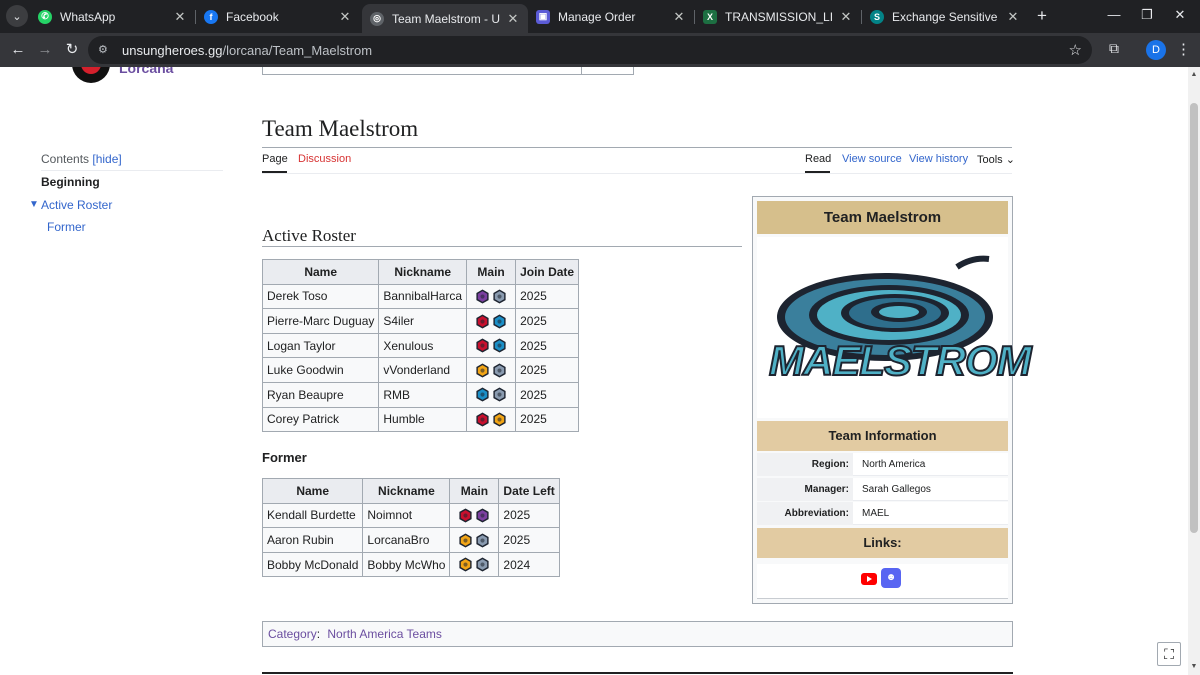 The width and height of the screenshot is (1200, 675). Describe the element at coordinates (805, 513) in the screenshot. I see `infobox-label: Abbreviation:` at that location.